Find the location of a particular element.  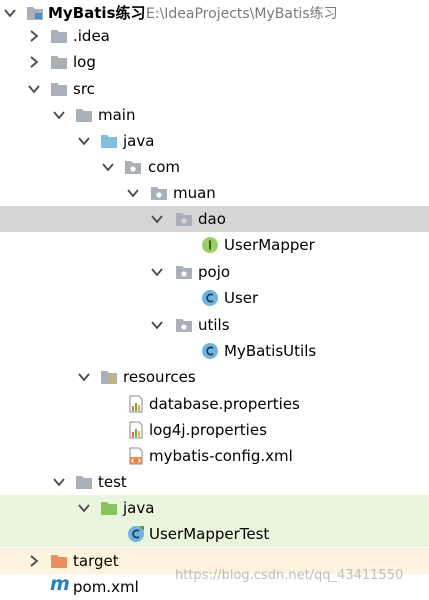

tree-row-user-mapper-test: UserMapperTest is located at coordinates (214, 534).